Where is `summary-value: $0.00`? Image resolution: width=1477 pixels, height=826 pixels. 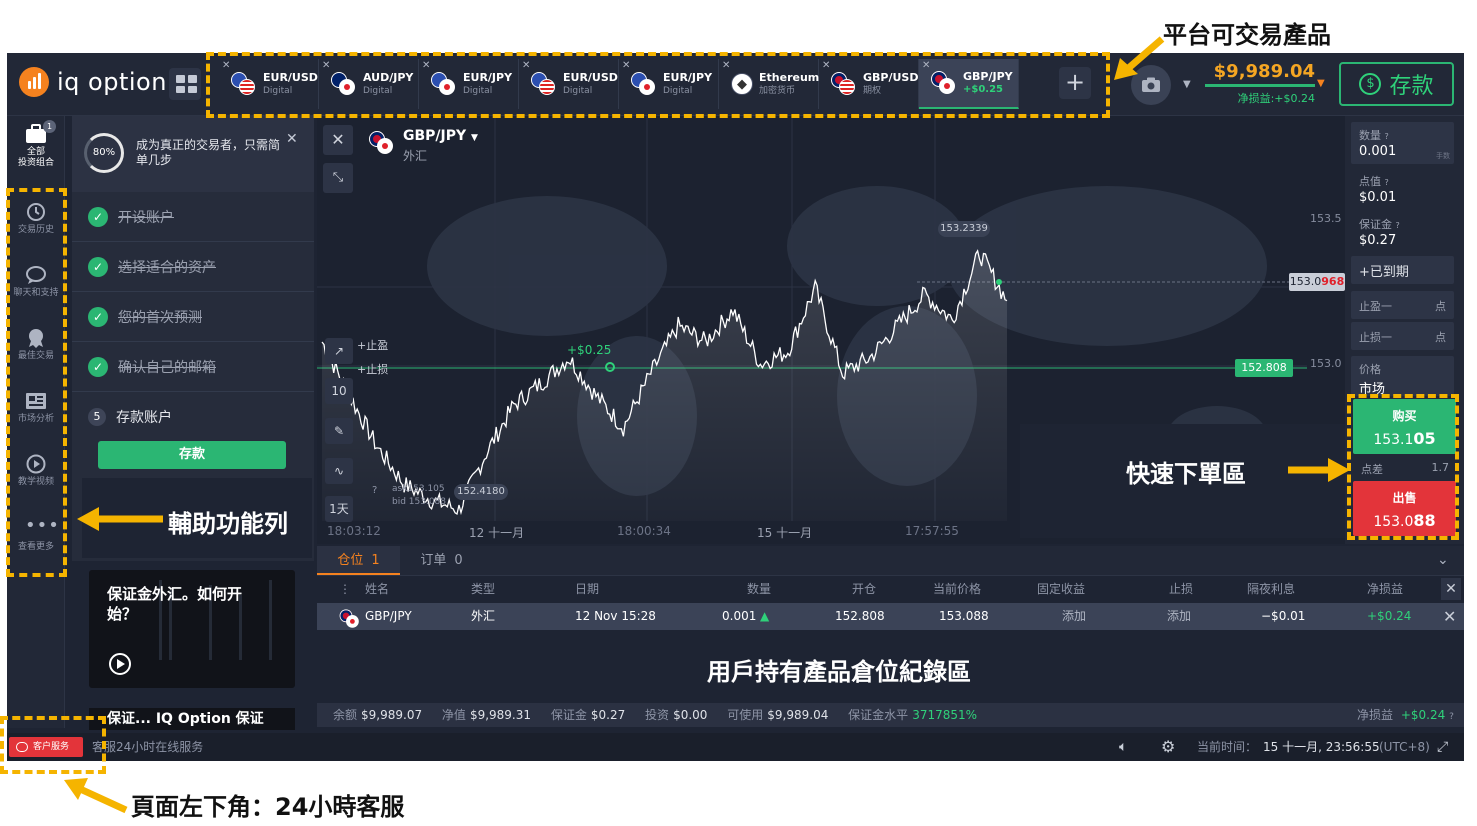 summary-value: $0.00 is located at coordinates (690, 715).